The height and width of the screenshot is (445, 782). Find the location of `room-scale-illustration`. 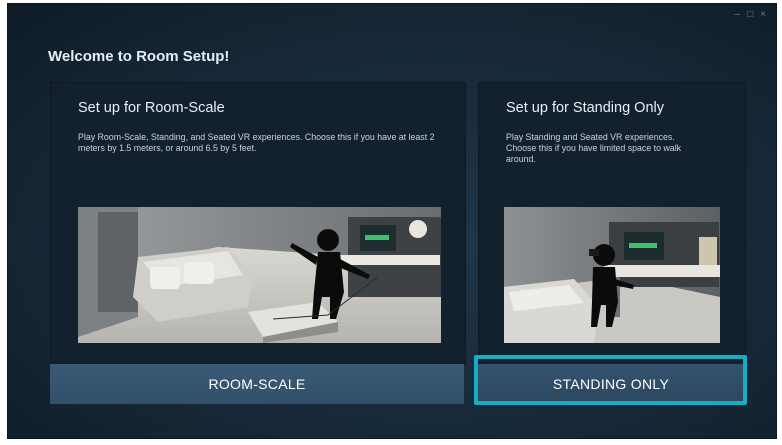

room-scale-illustration is located at coordinates (259, 275).